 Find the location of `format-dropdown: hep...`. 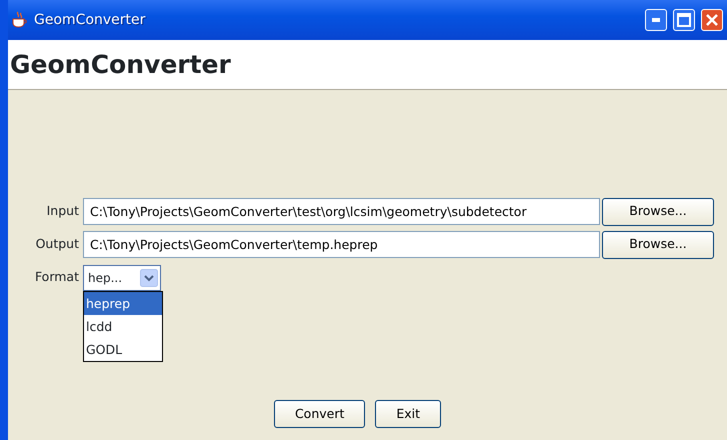

format-dropdown: hep... is located at coordinates (122, 277).